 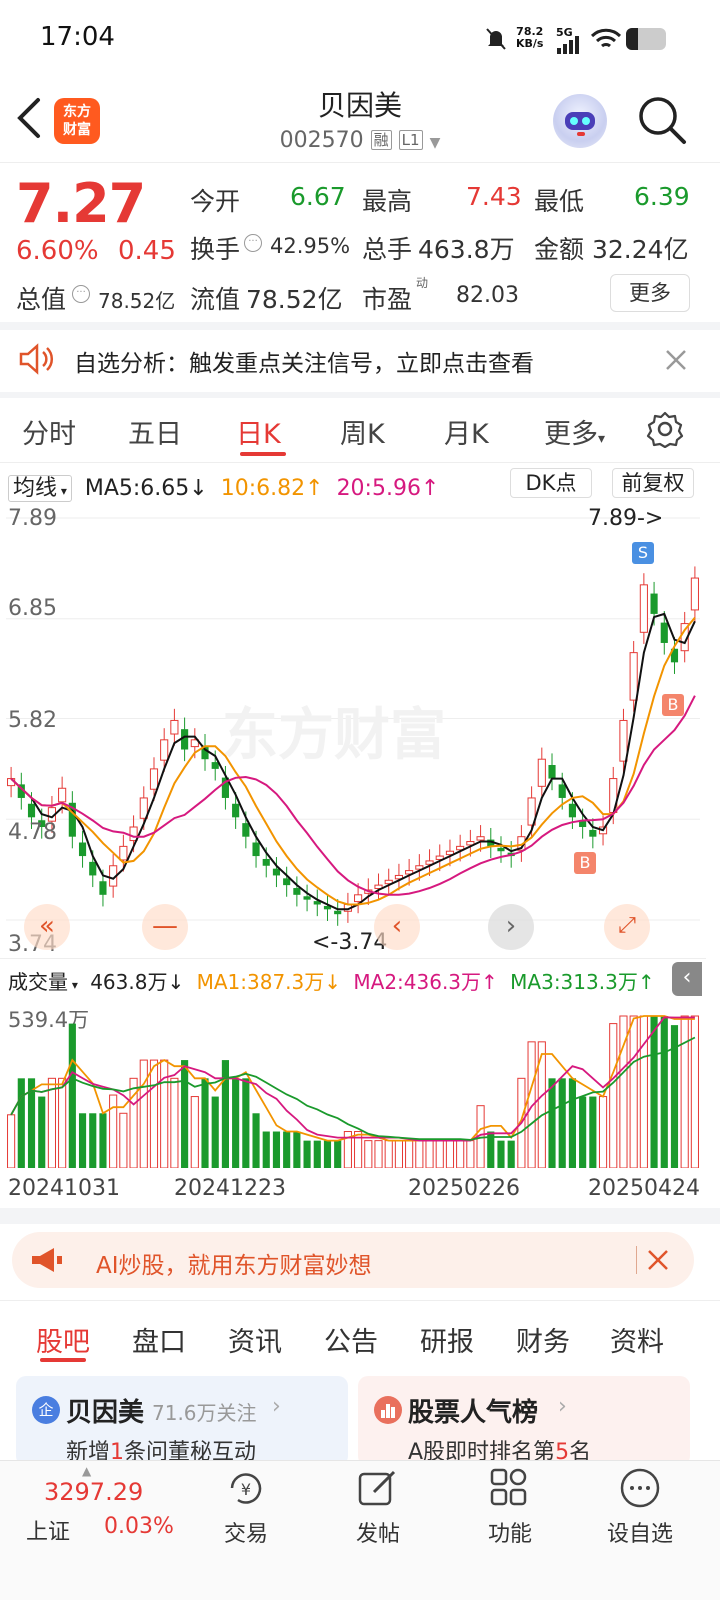 What do you see at coordinates (640, 249) in the screenshot?
I see `amount-value: 32.24亿` at bounding box center [640, 249].